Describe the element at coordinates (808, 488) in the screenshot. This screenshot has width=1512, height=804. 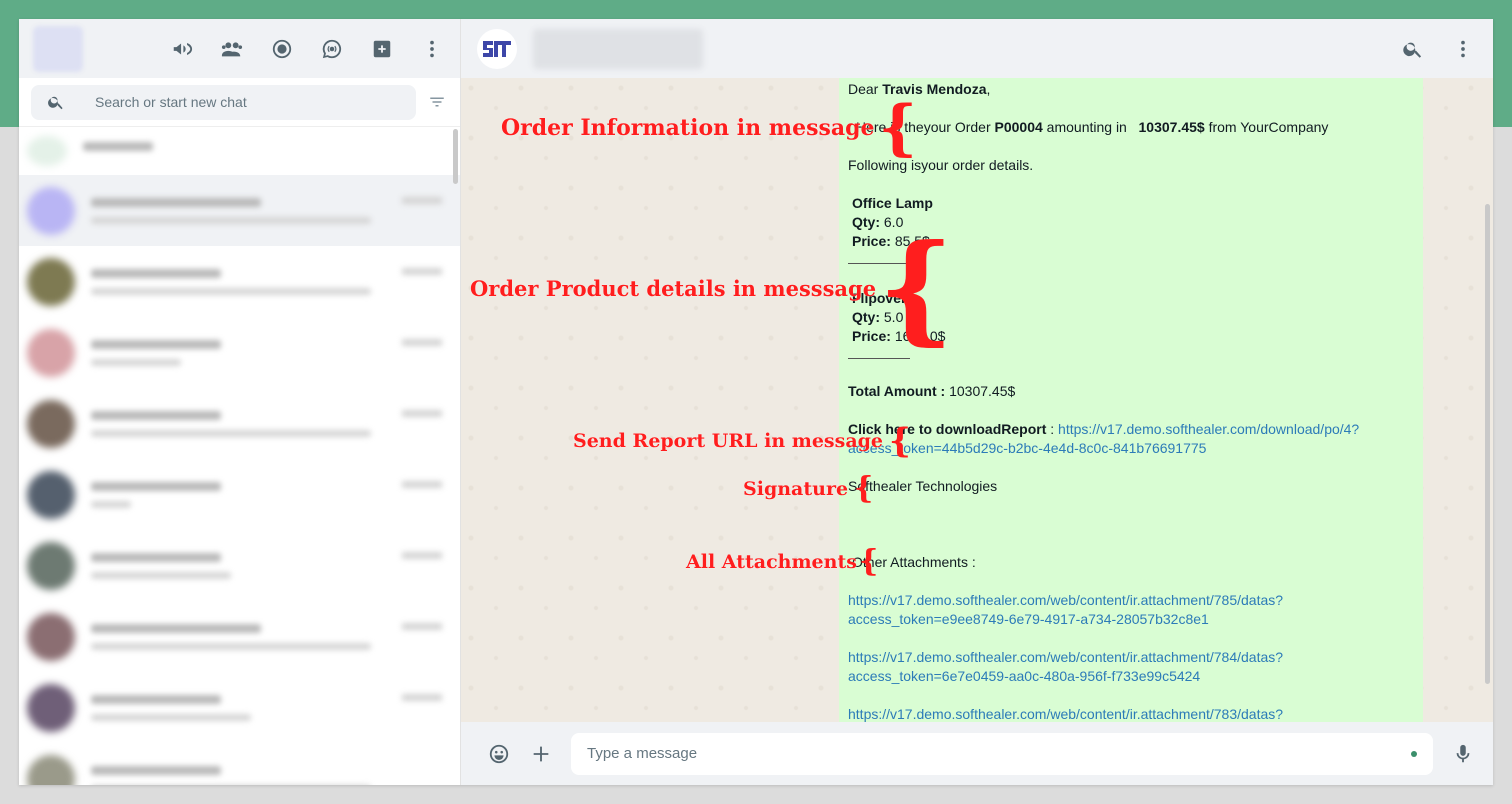
I see `annotation-signature: Signature {` at that location.